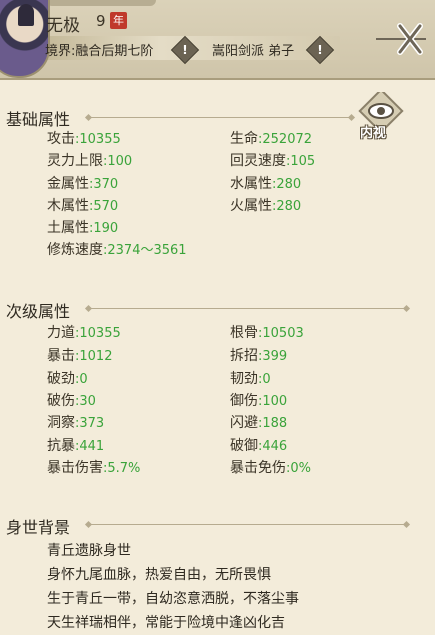 Image resolution: width=435 pixels, height=635 pixels. I want to click on attr-hp: 生命:252072, so click(271, 139).